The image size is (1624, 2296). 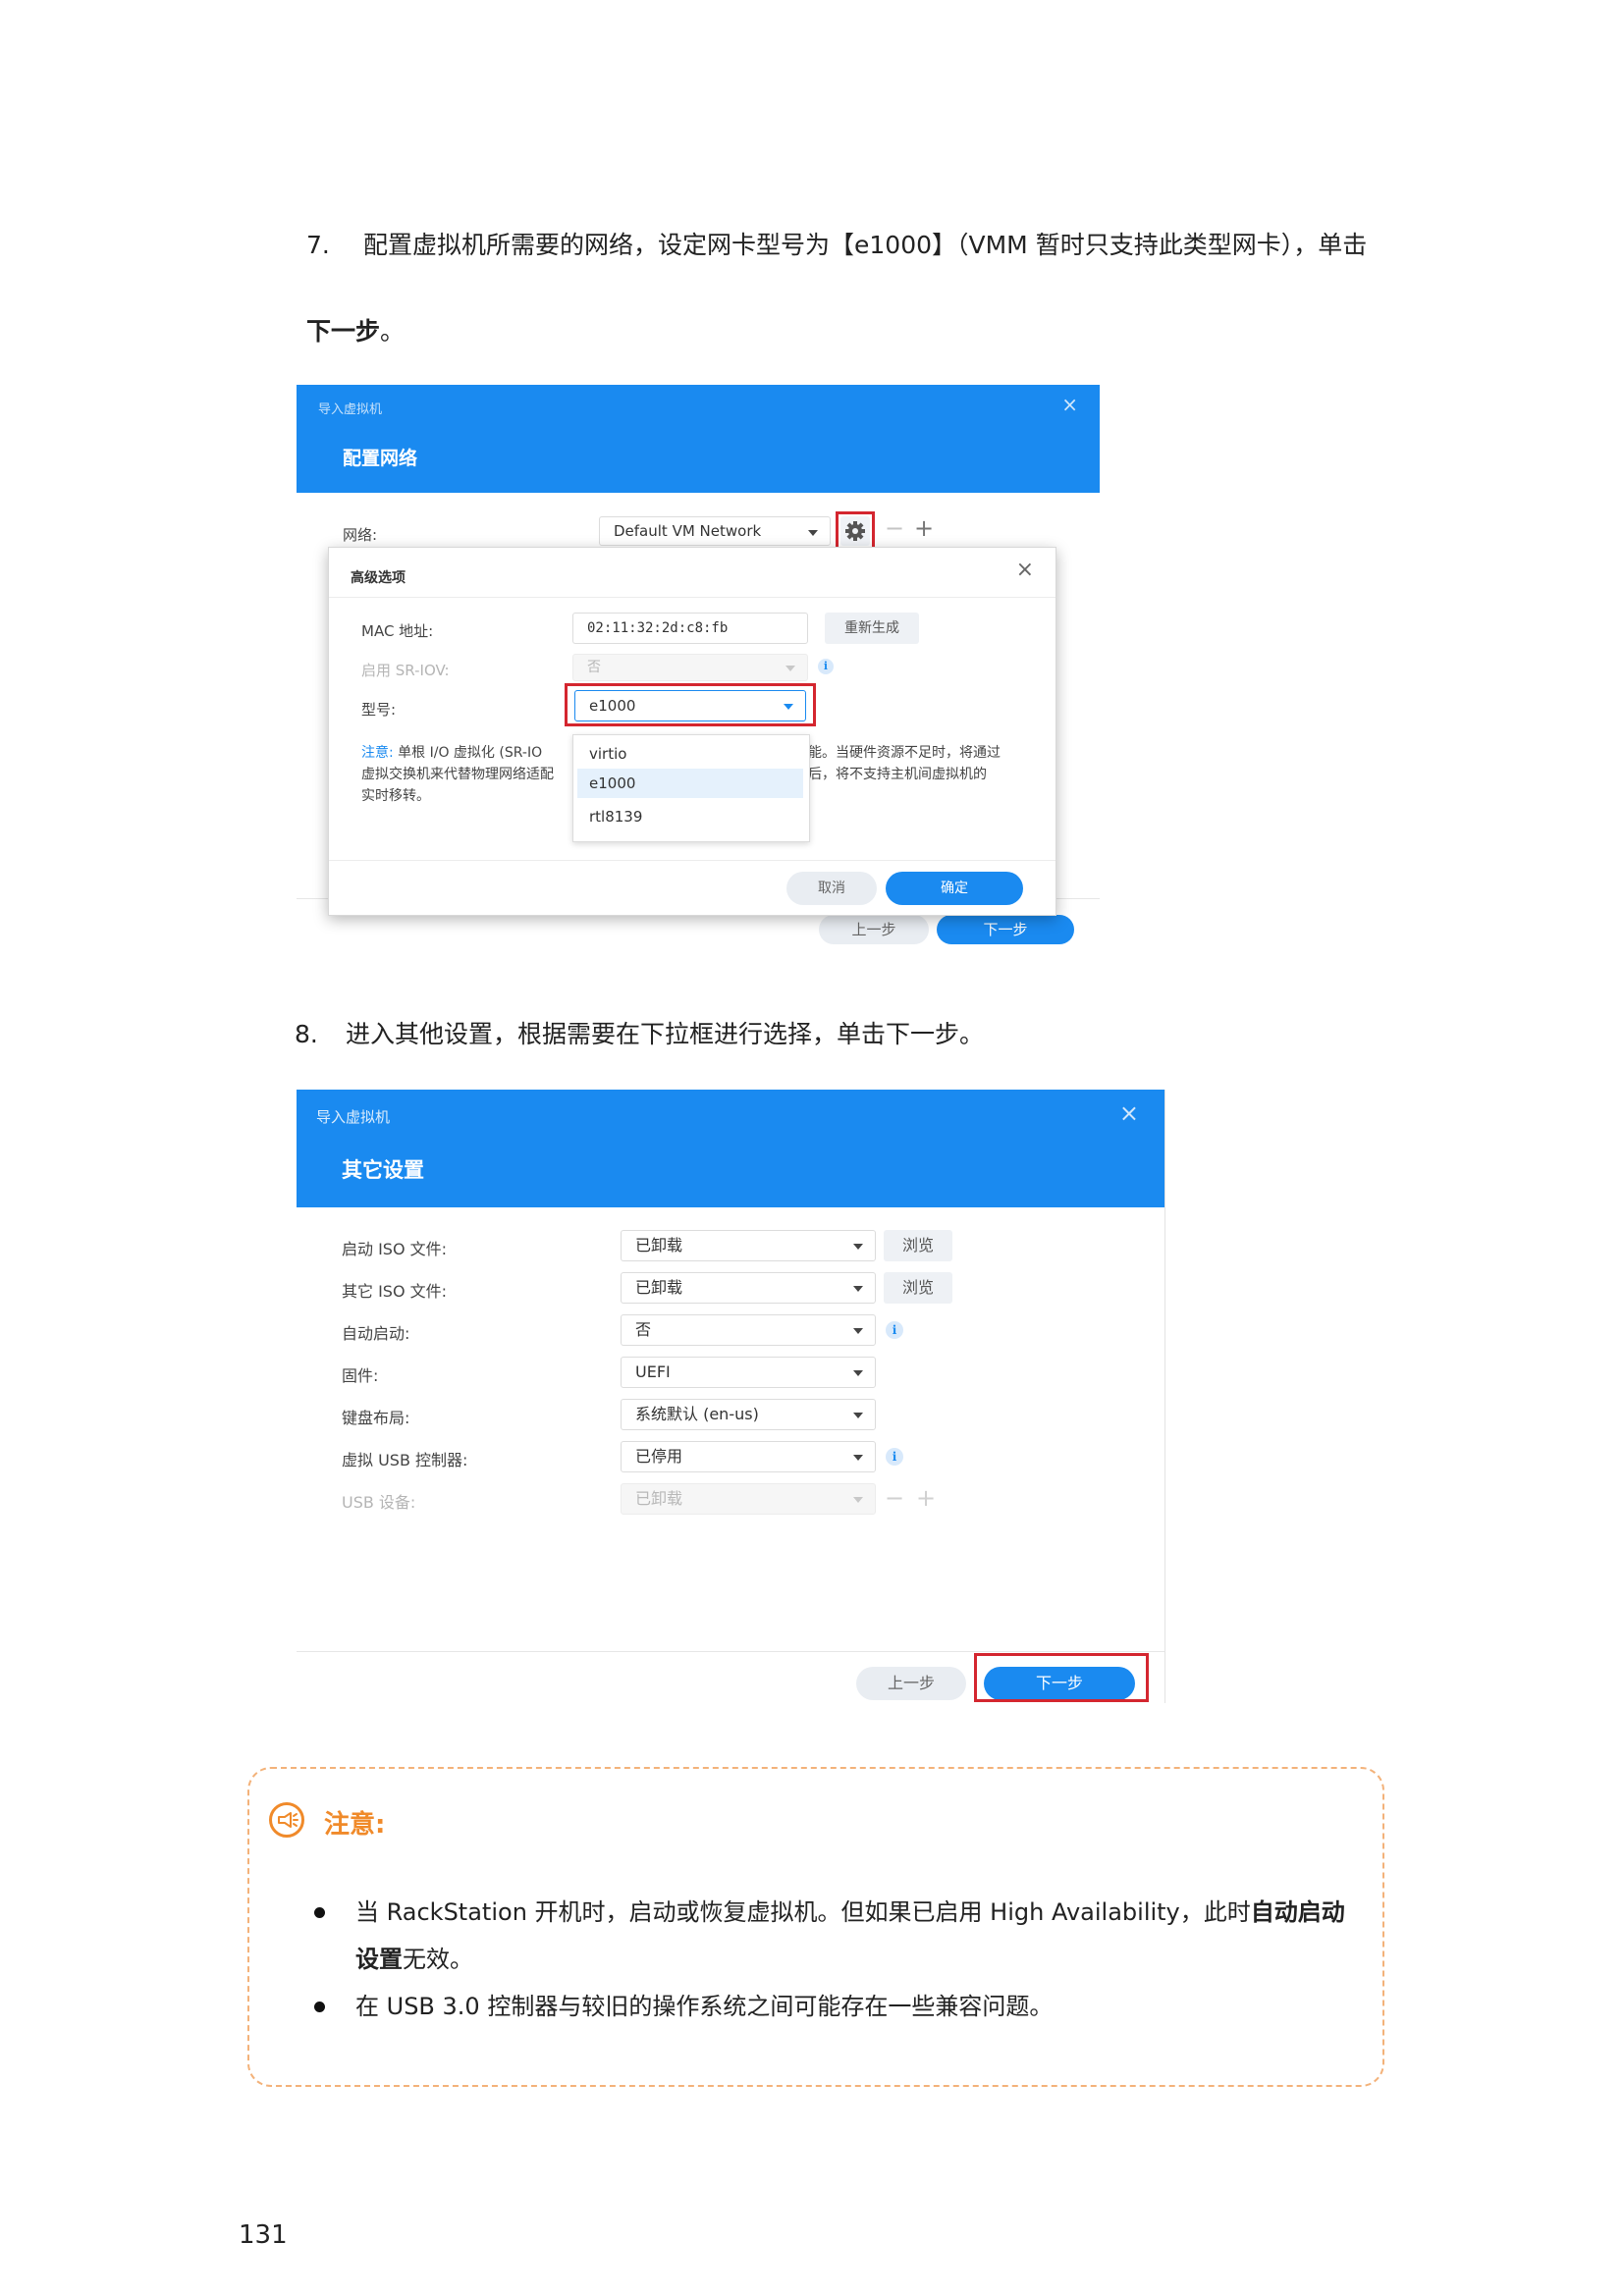 What do you see at coordinates (659, 1245) in the screenshot?
I see `boot-iso-value: 已卸载` at bounding box center [659, 1245].